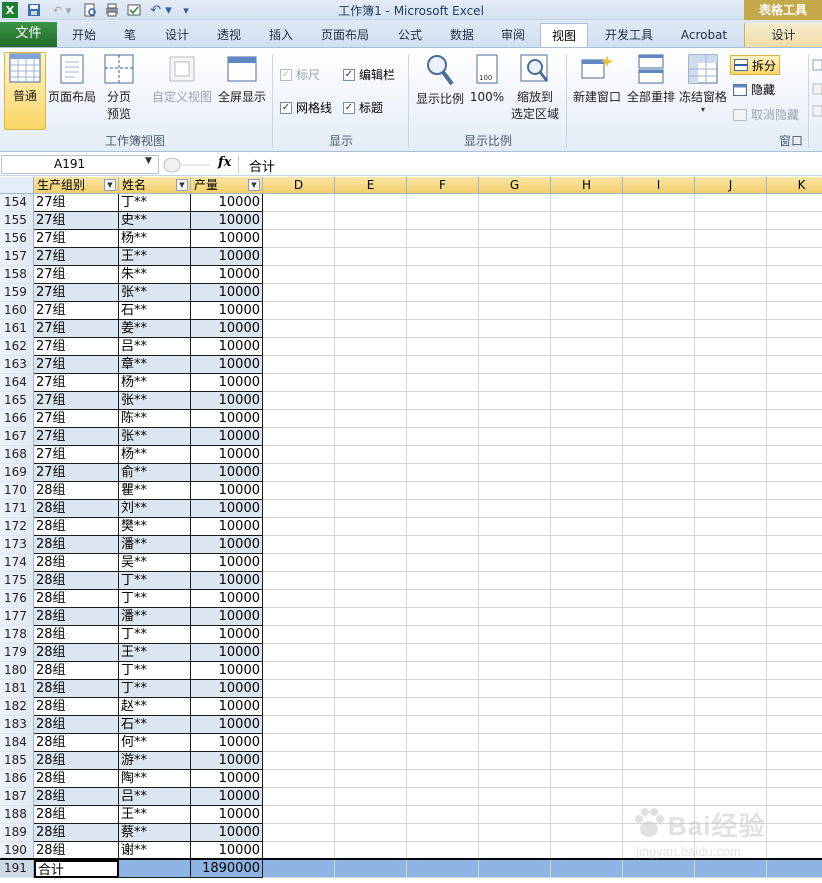 This screenshot has height=883, width=822. What do you see at coordinates (17, 437) in the screenshot?
I see `row-header: 167` at bounding box center [17, 437].